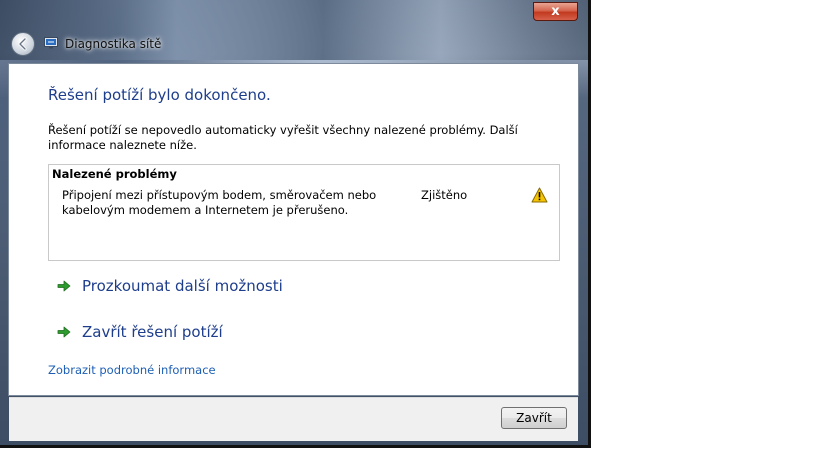 This screenshot has height=460, width=819. Describe the element at coordinates (159, 95) in the screenshot. I see `page-title: Řešení potíží bylo dokončeno.` at that location.